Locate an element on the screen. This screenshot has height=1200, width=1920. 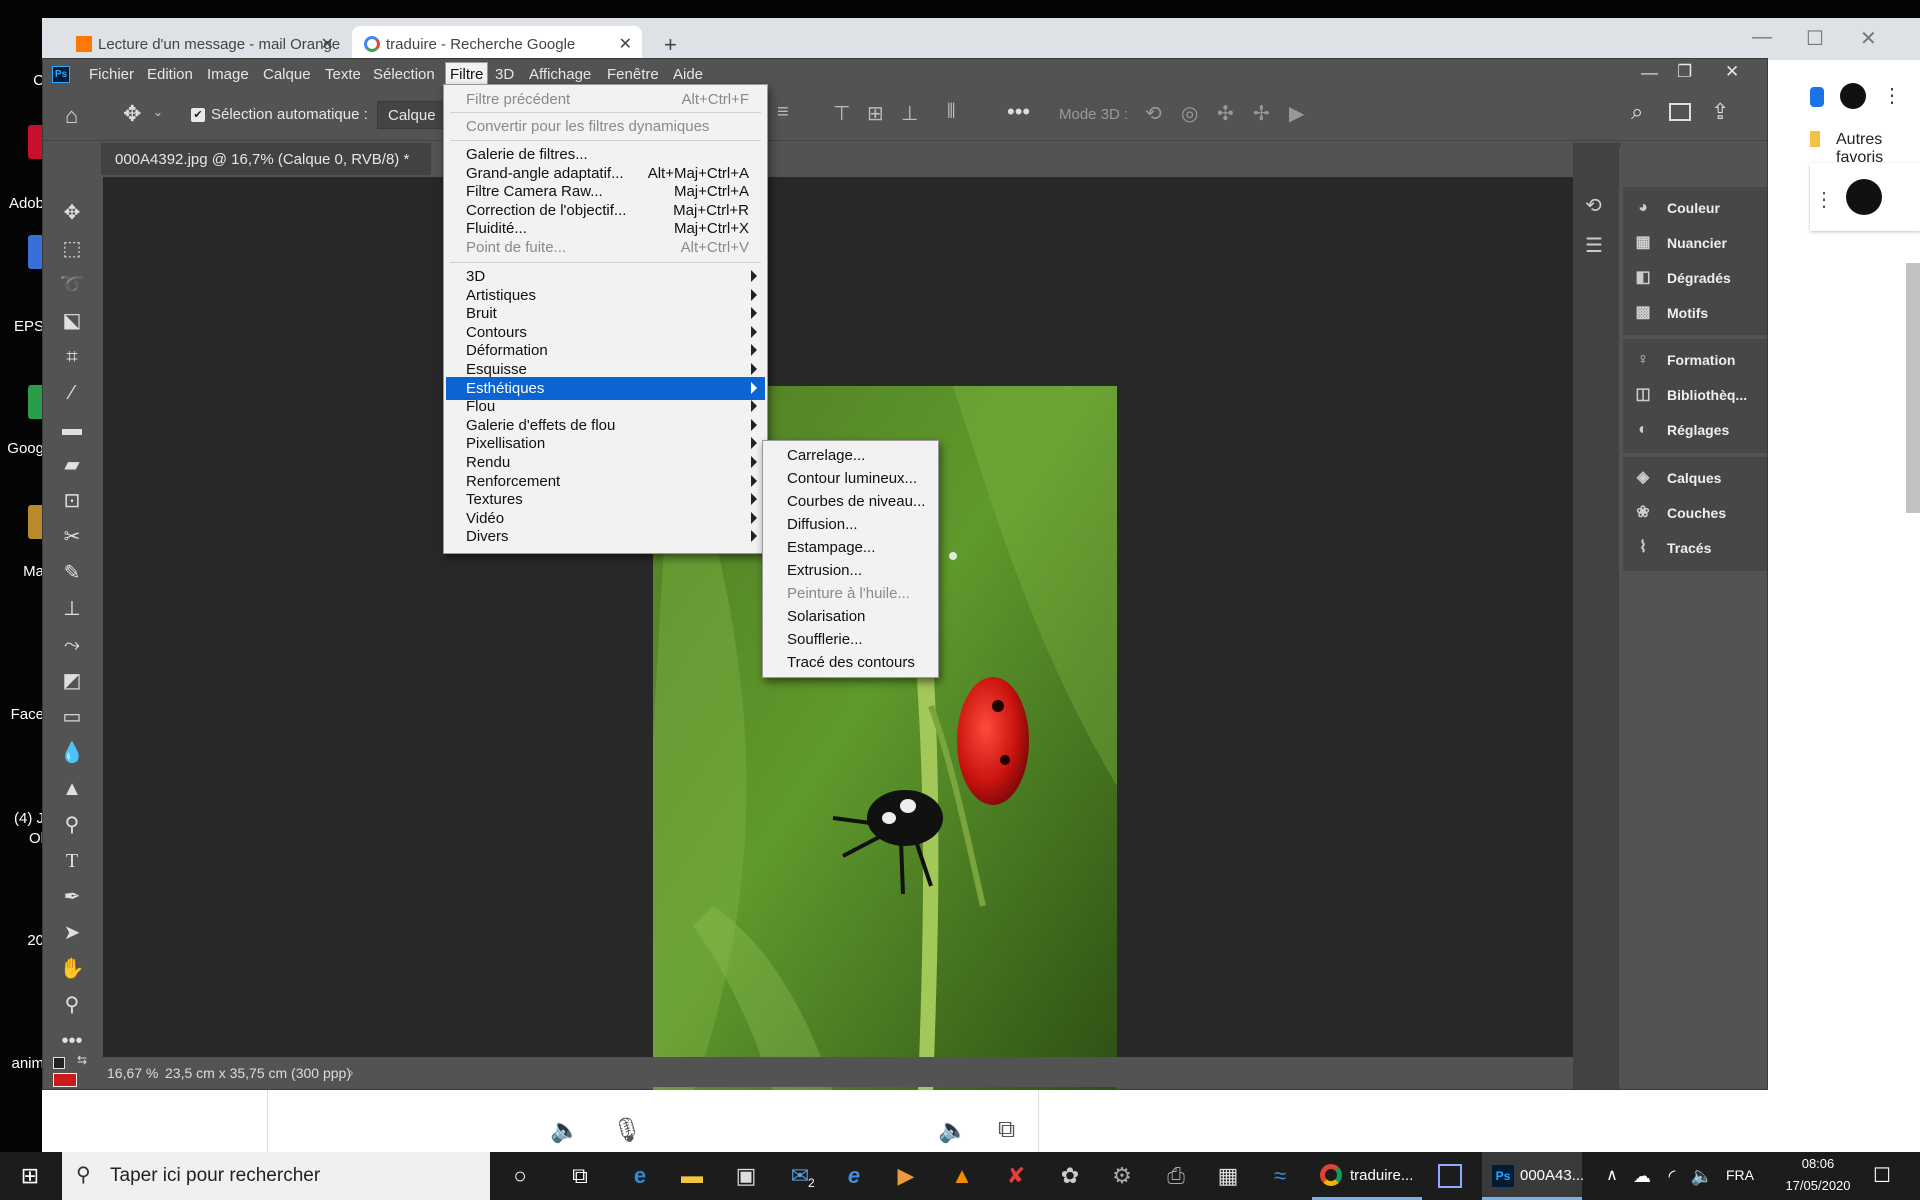
menu-3d: 3D is located at coordinates (504, 74).